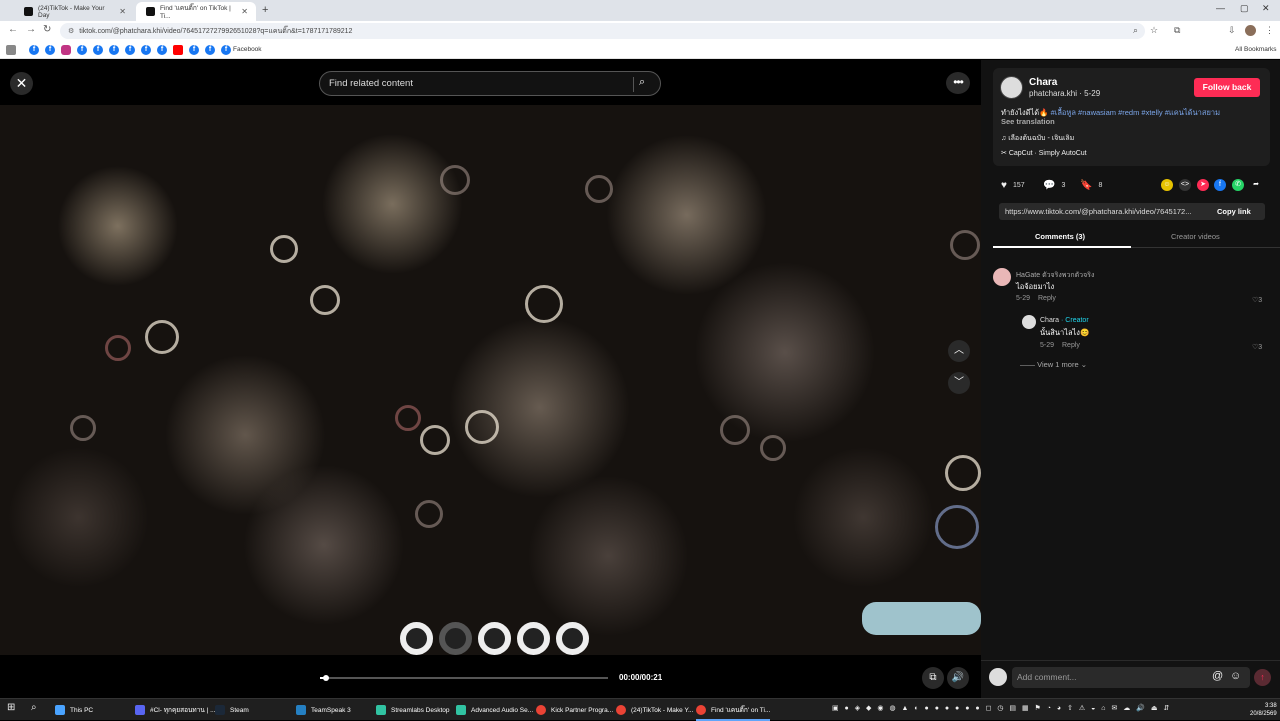 The height and width of the screenshot is (721, 1280). What do you see at coordinates (1250, 30) in the screenshot?
I see `profile-avatar` at bounding box center [1250, 30].